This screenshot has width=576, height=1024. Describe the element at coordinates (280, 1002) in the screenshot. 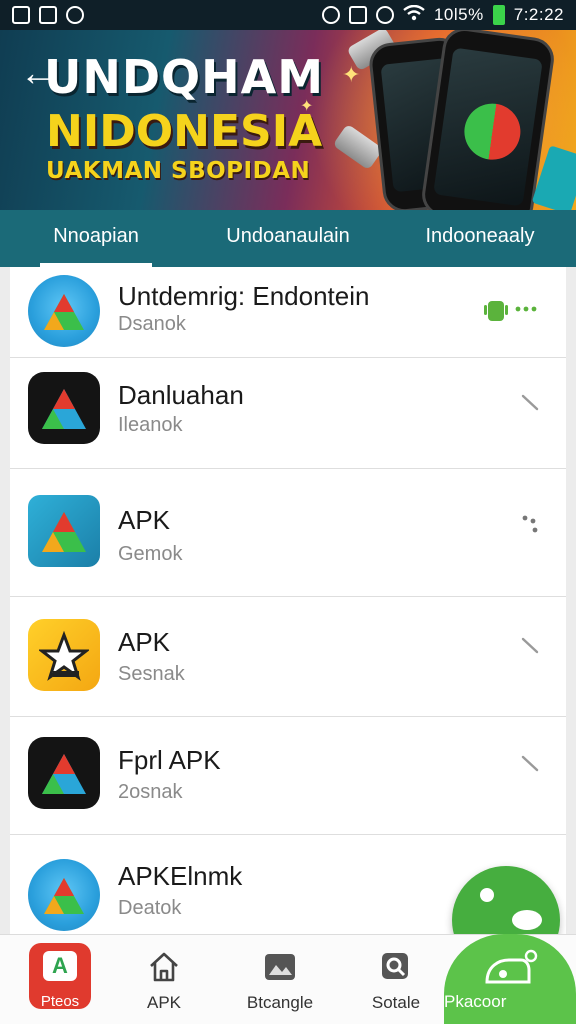

I see `nav-label: Btcangle` at that location.